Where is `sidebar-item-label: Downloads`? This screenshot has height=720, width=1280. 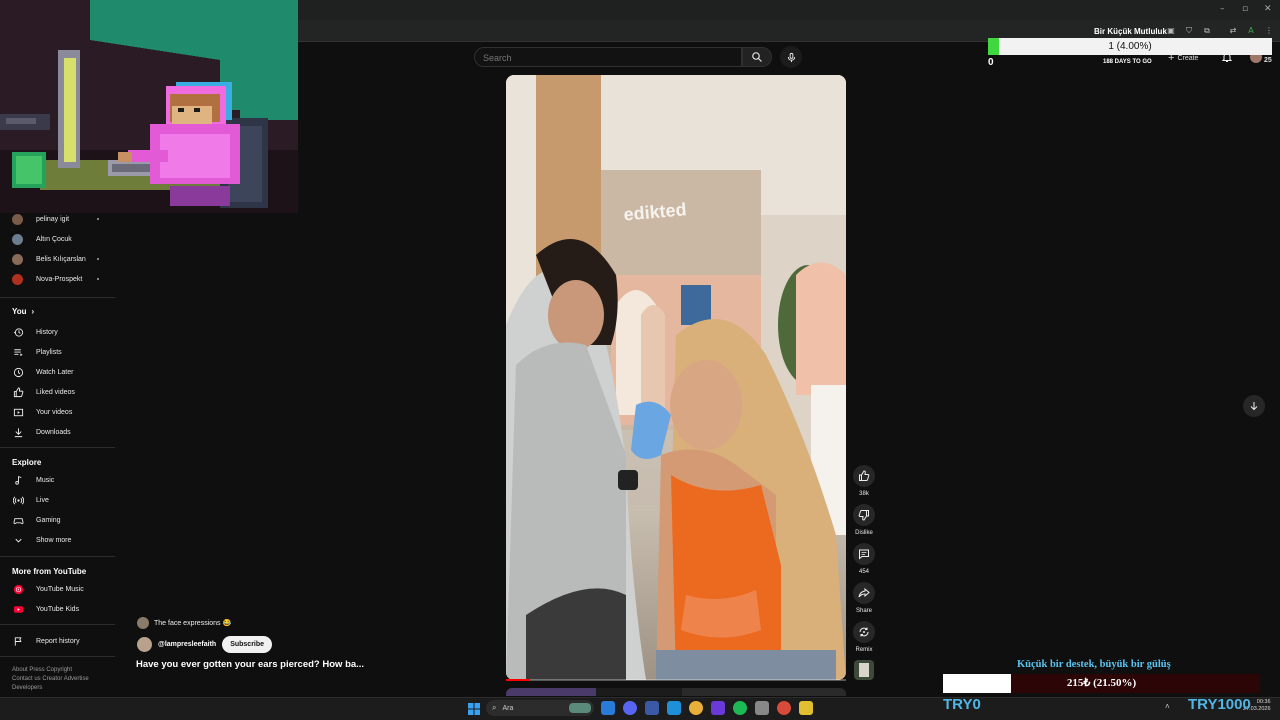 sidebar-item-label: Downloads is located at coordinates (53, 432).